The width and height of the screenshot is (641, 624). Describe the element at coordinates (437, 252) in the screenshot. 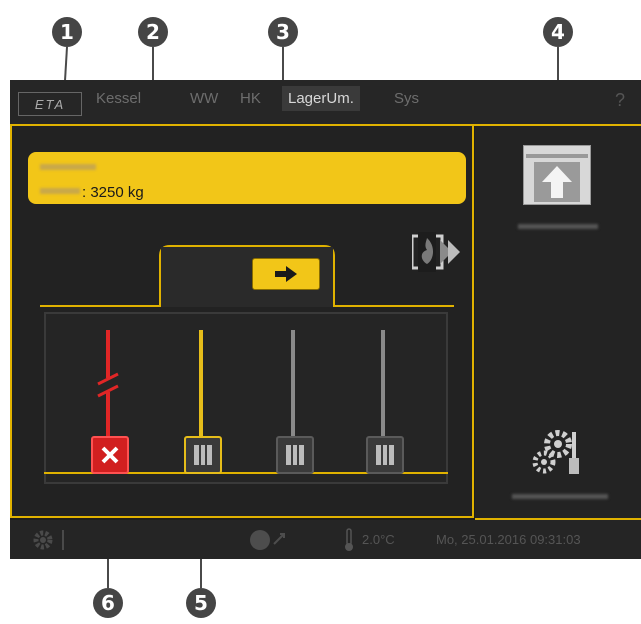

I see `flame-icon` at that location.